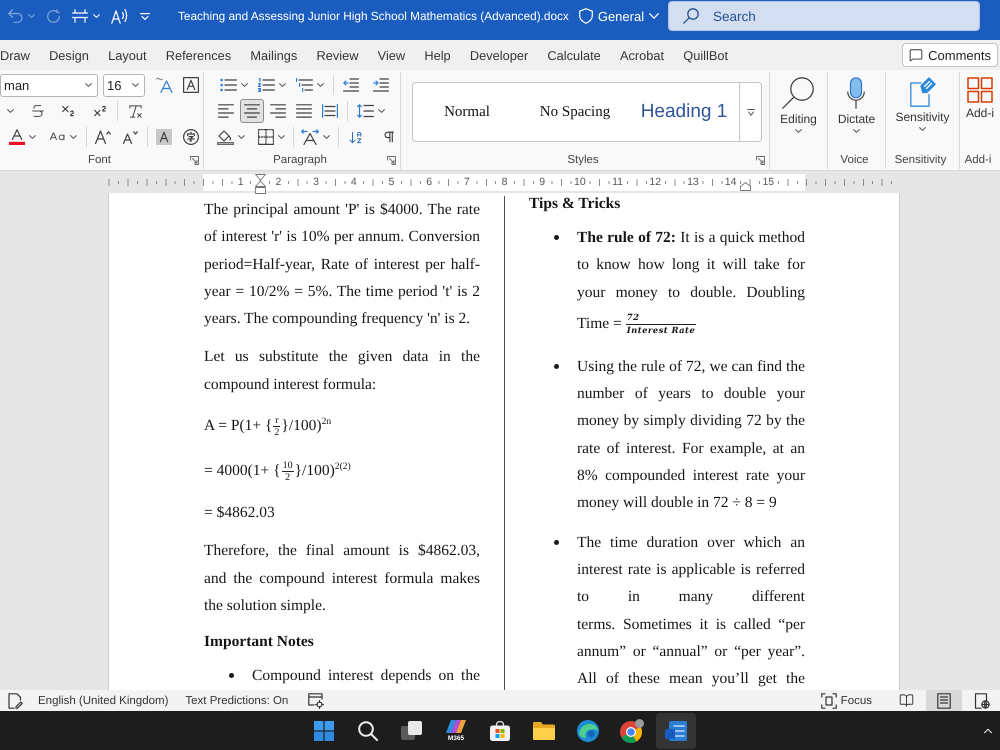 The width and height of the screenshot is (1000, 750). Describe the element at coordinates (499, 55) in the screenshot. I see `ribbon-tab: Developer` at that location.